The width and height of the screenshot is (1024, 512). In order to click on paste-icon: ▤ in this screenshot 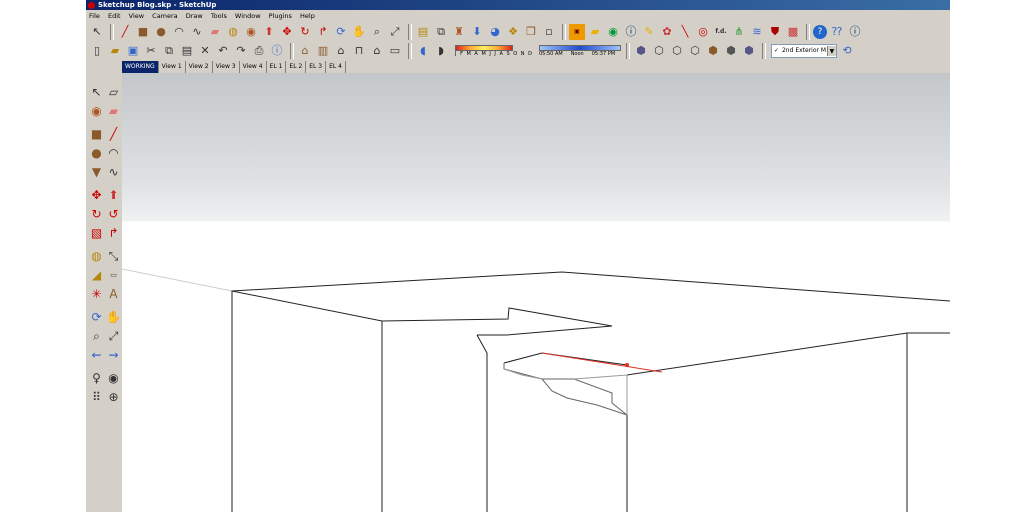, I will do `click(187, 51)`.